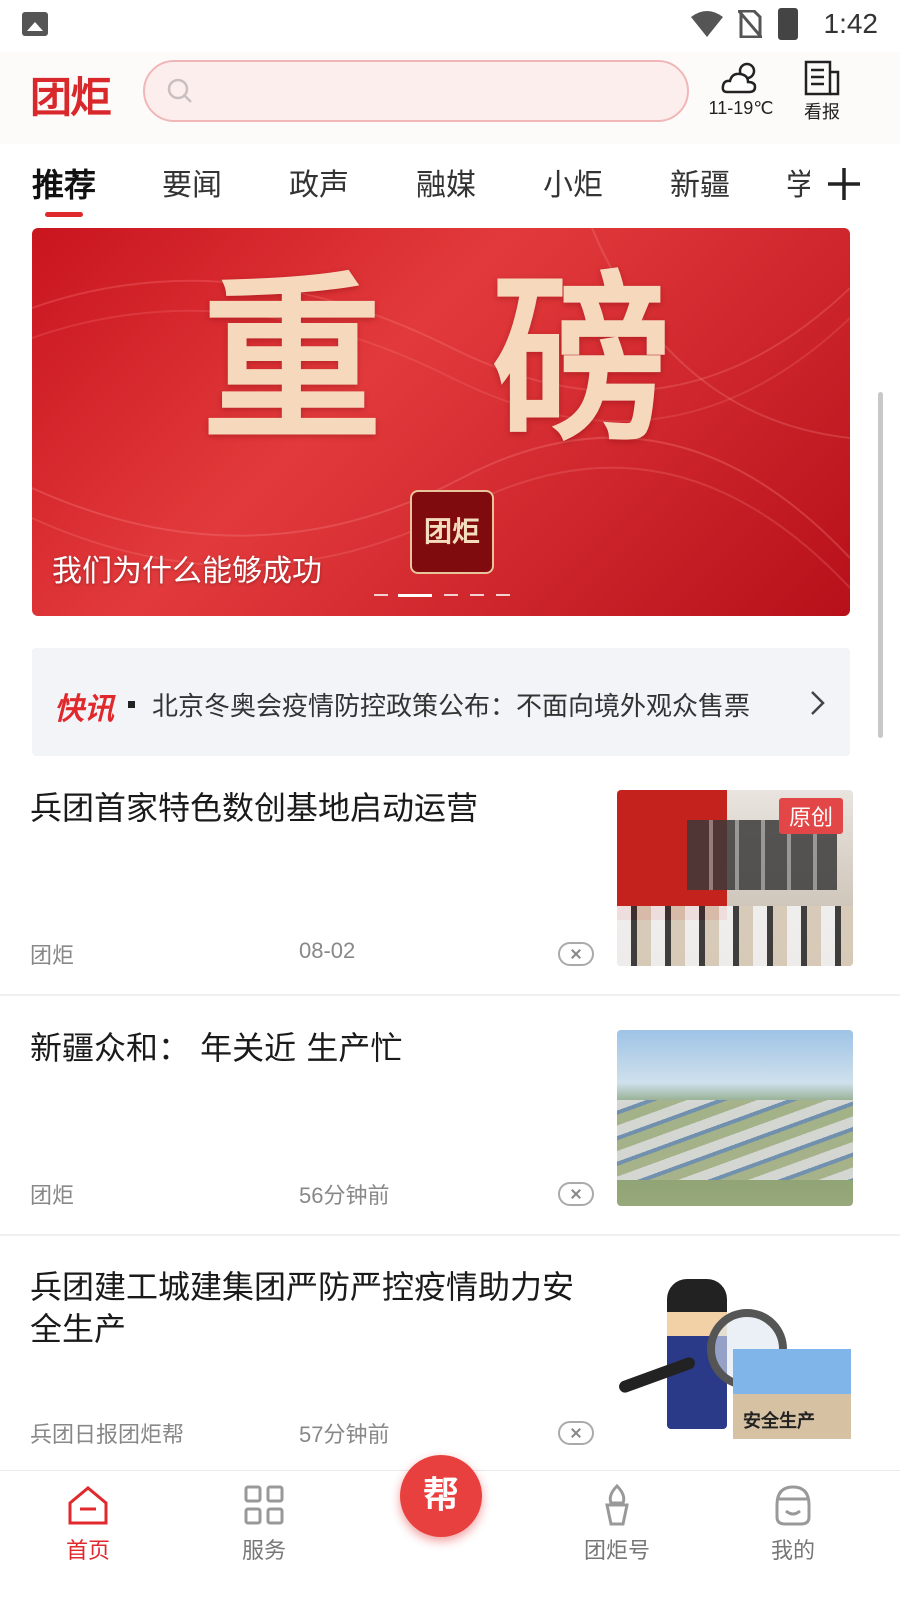 Image resolution: width=900 pixels, height=1600 pixels. Describe the element at coordinates (735, 936) in the screenshot. I see `thumb-people` at that location.